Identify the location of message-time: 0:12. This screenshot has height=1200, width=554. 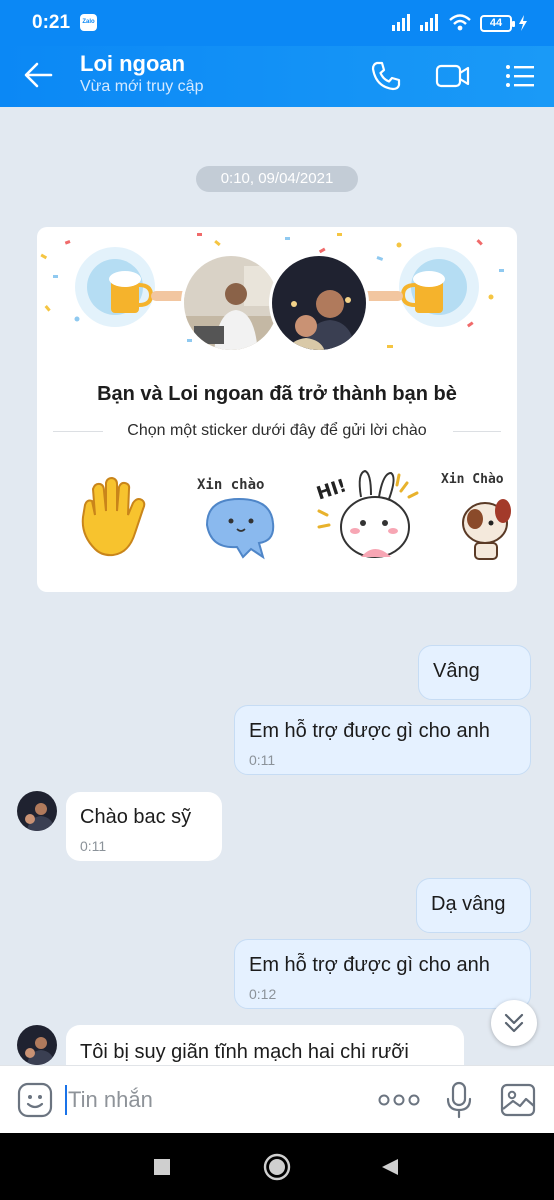
(263, 994).